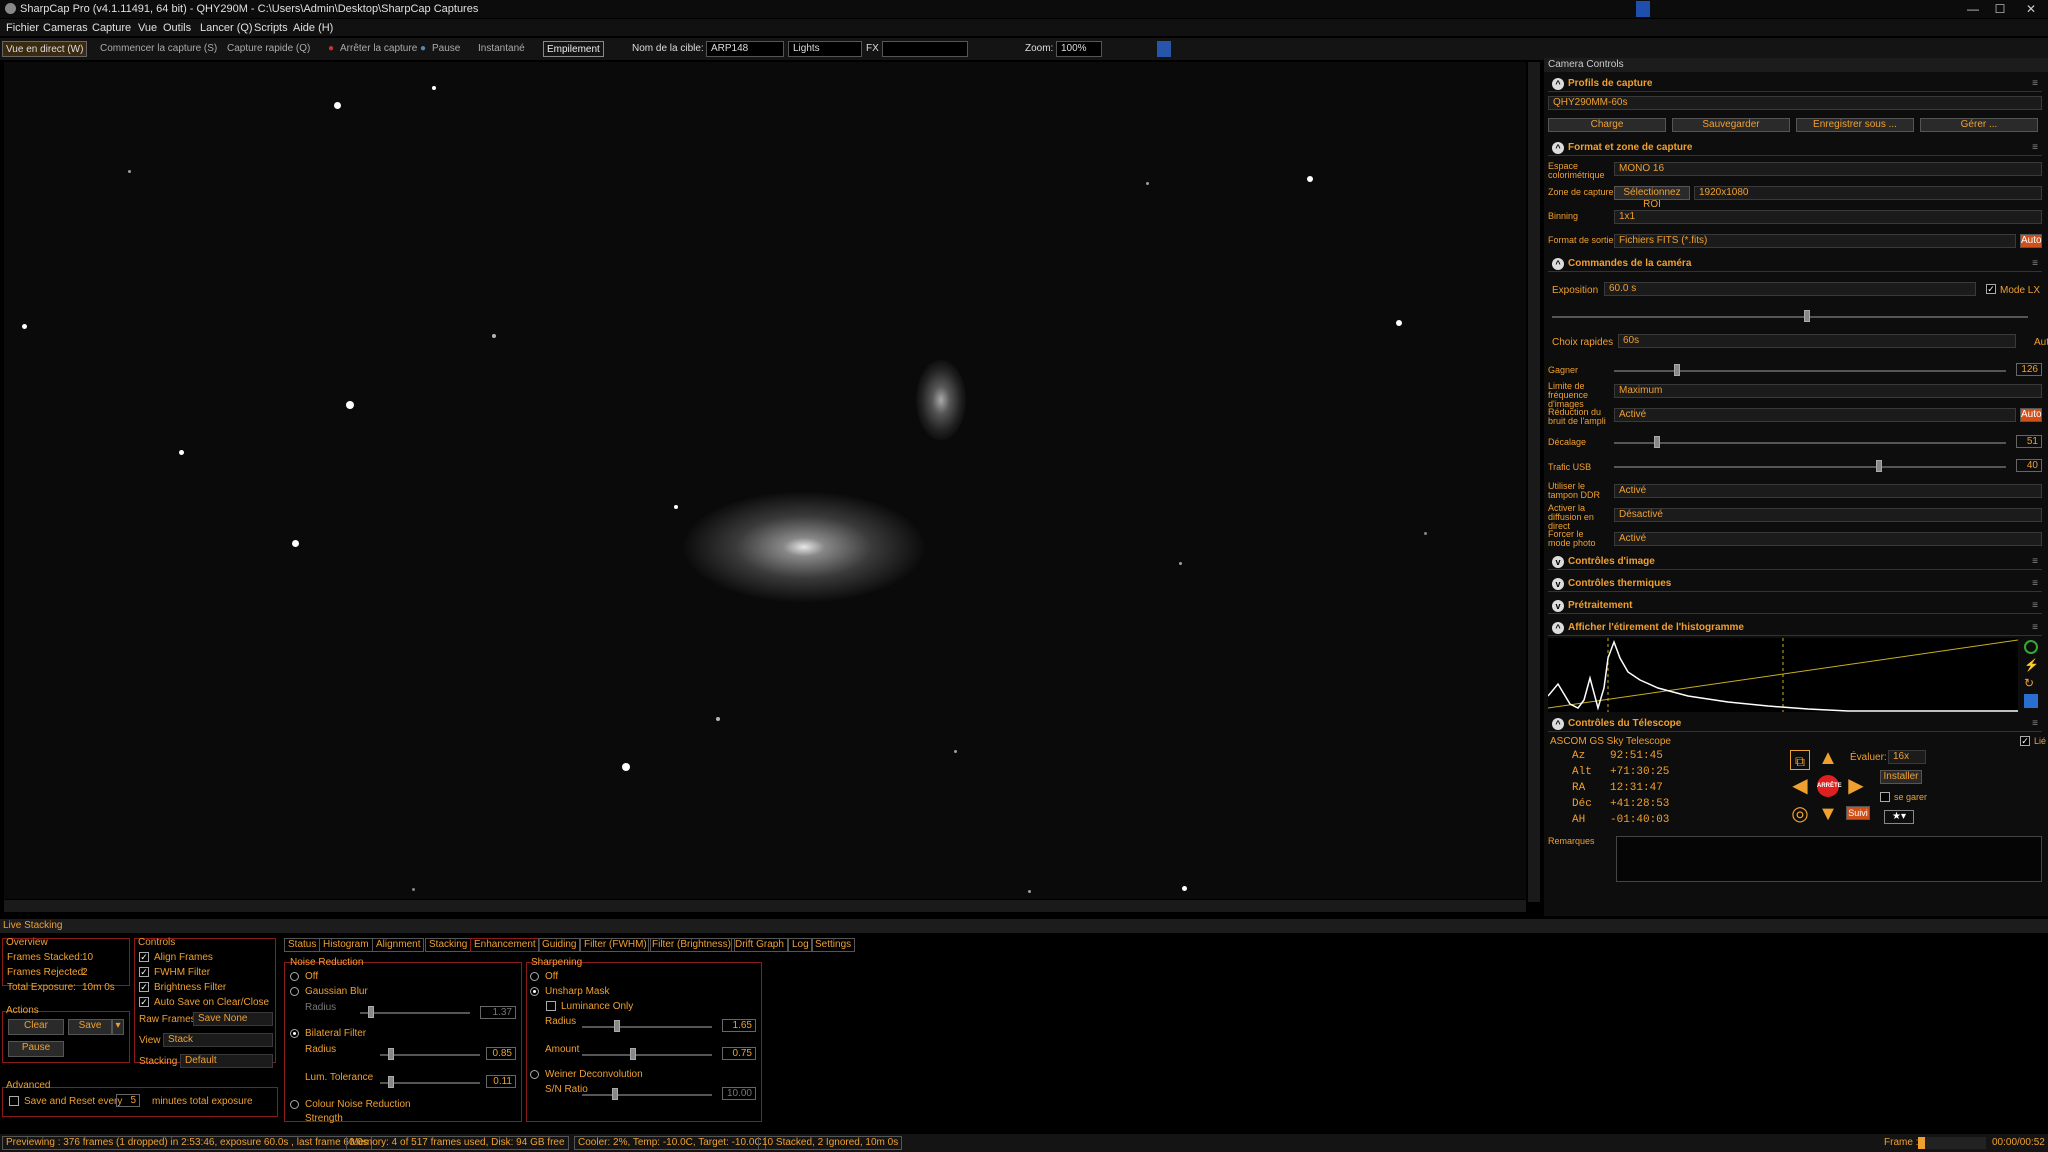 This screenshot has width=2048, height=1152. Describe the element at coordinates (1858, 813) in the screenshot. I see `tracking-button: Suivi` at that location.